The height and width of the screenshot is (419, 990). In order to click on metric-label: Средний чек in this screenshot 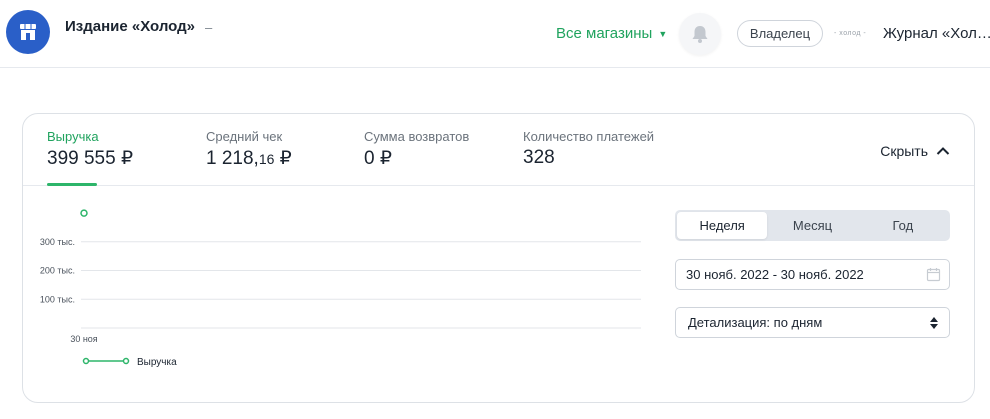, I will do `click(244, 136)`.